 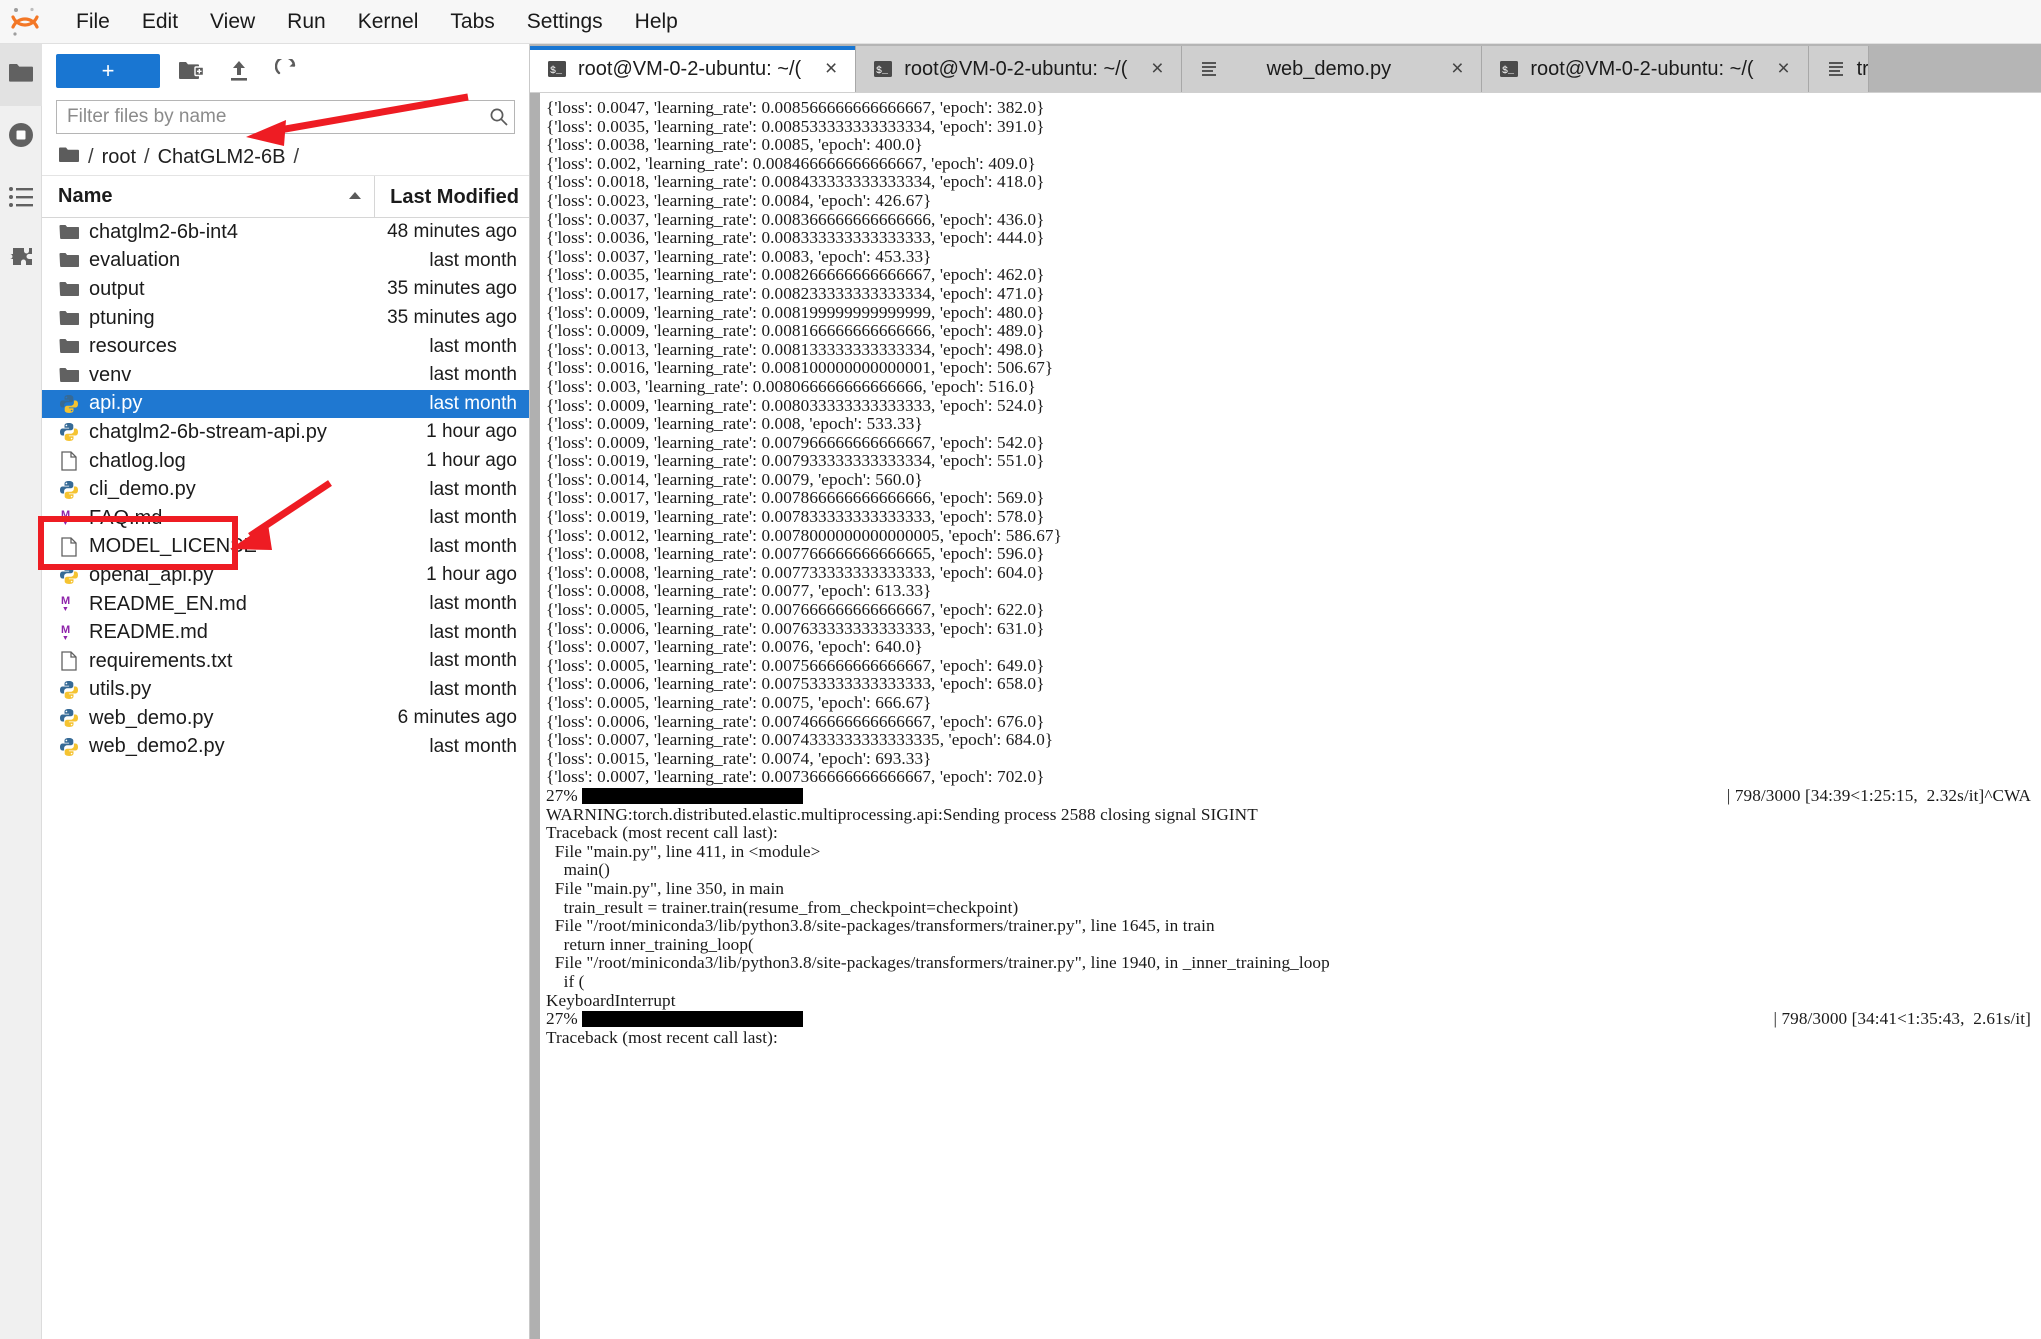 What do you see at coordinates (457, 718) in the screenshot?
I see `file-last-modified: 6 minutes ago` at bounding box center [457, 718].